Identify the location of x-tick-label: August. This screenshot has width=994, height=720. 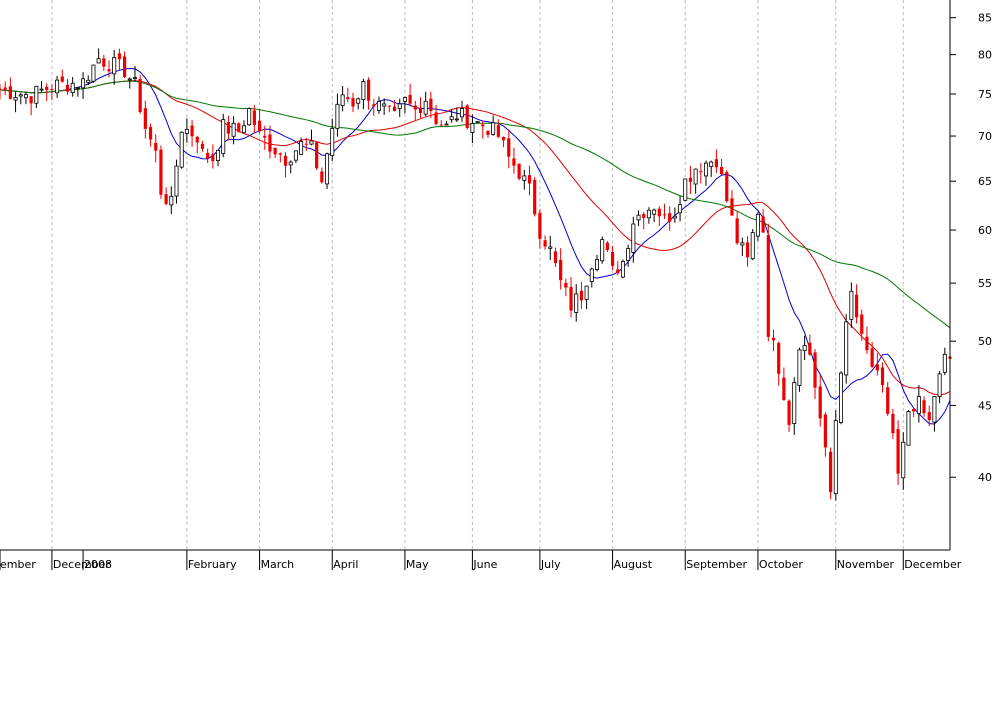
(633, 564).